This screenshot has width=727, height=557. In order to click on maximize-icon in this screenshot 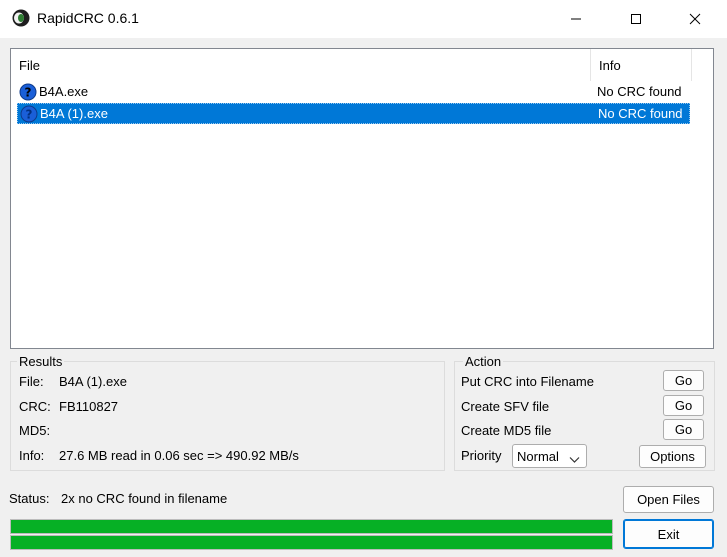, I will do `click(636, 19)`.